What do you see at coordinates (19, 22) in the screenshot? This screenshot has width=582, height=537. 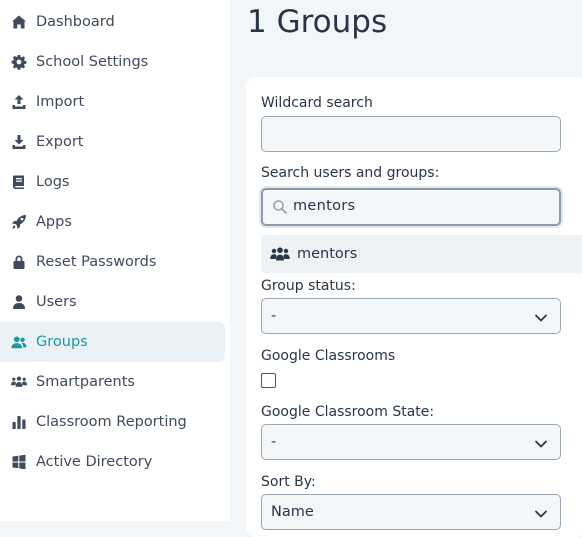 I see `home-icon` at bounding box center [19, 22].